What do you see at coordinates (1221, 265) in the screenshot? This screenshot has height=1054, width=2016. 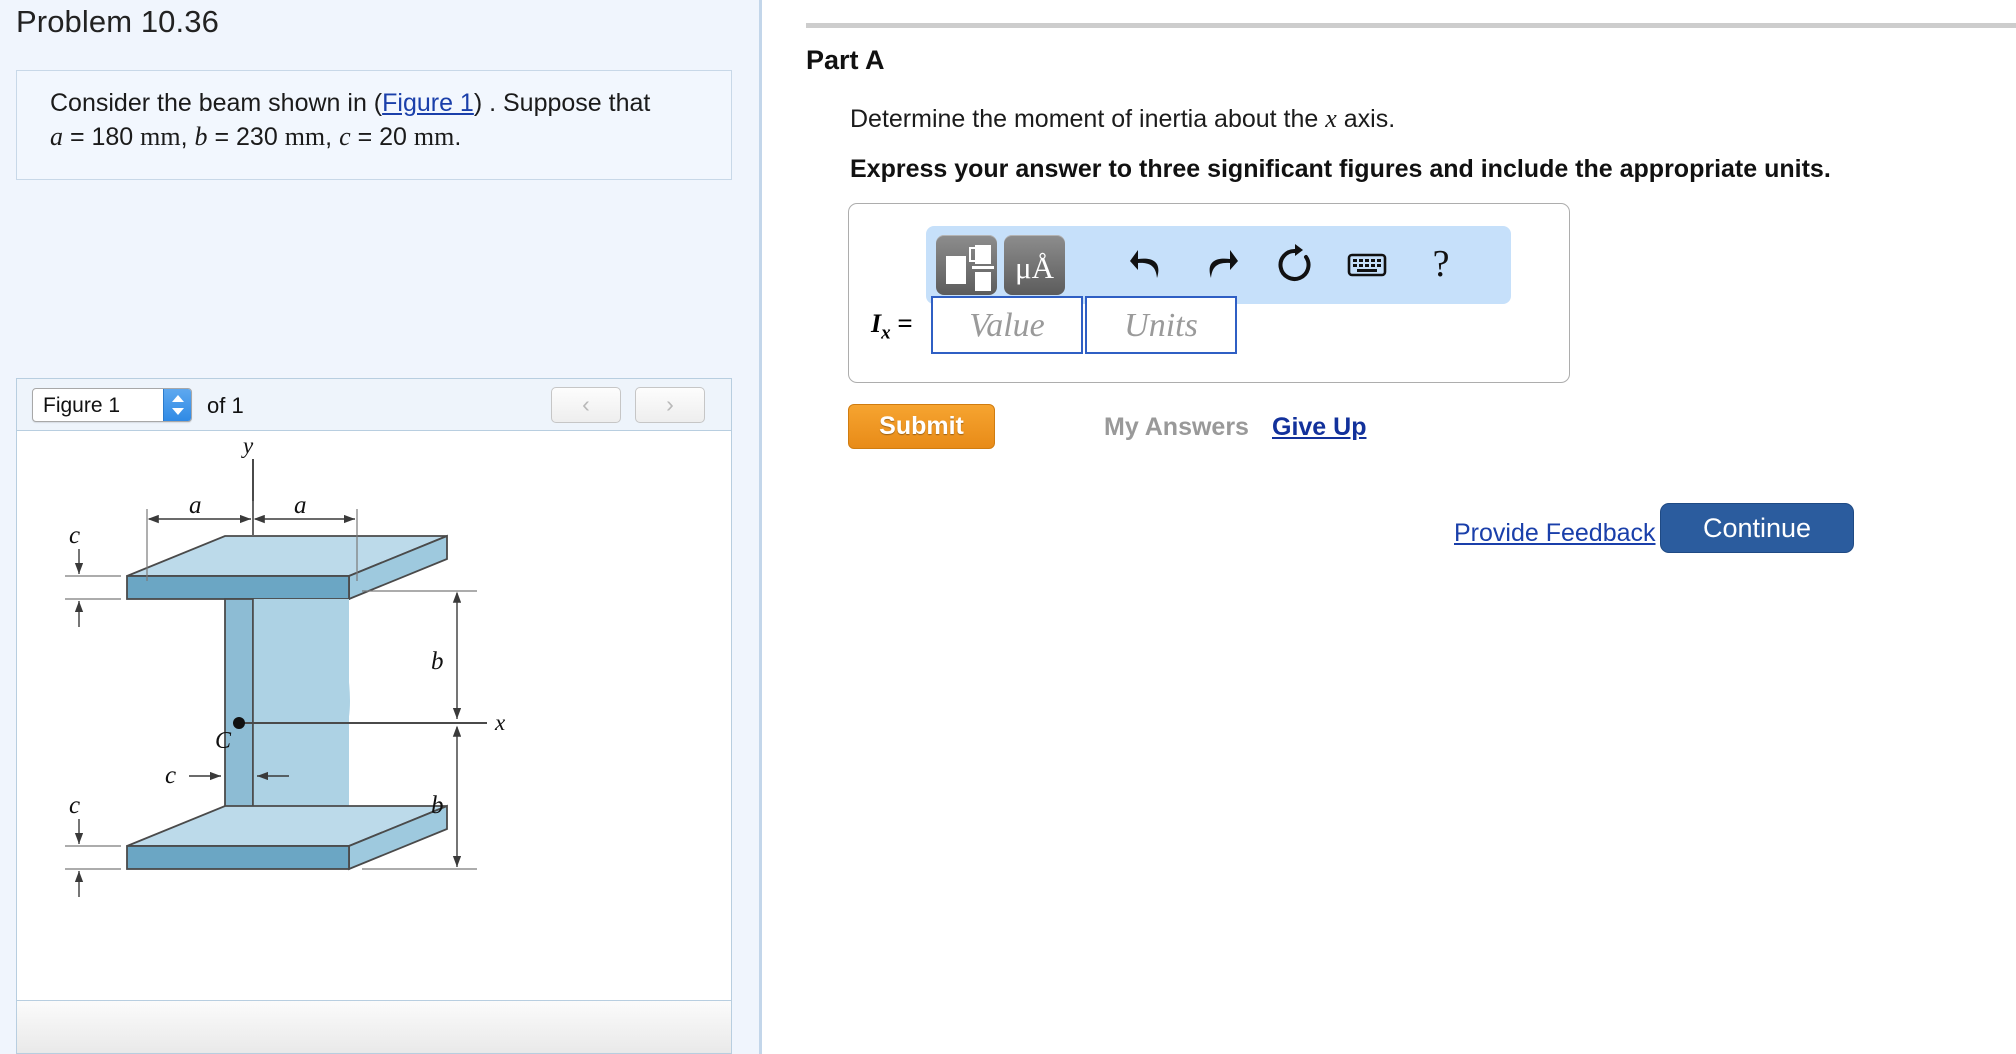 I see `redo-arrow-icon` at bounding box center [1221, 265].